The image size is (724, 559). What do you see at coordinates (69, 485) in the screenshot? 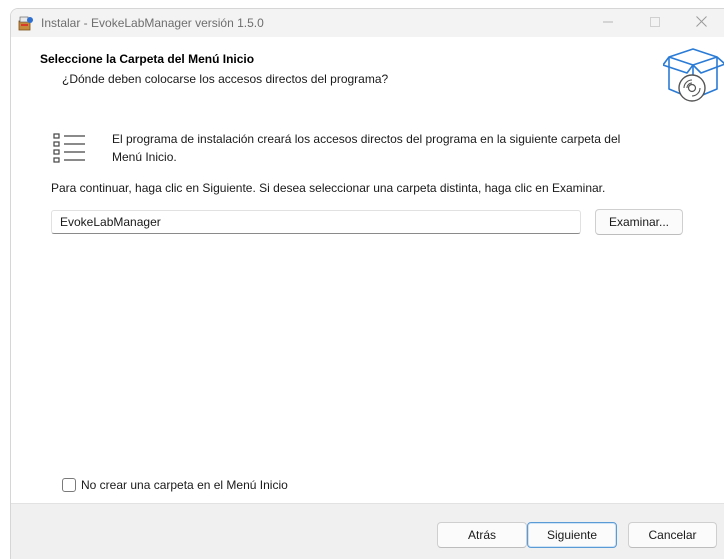
I see `no-folder-checkbox` at bounding box center [69, 485].